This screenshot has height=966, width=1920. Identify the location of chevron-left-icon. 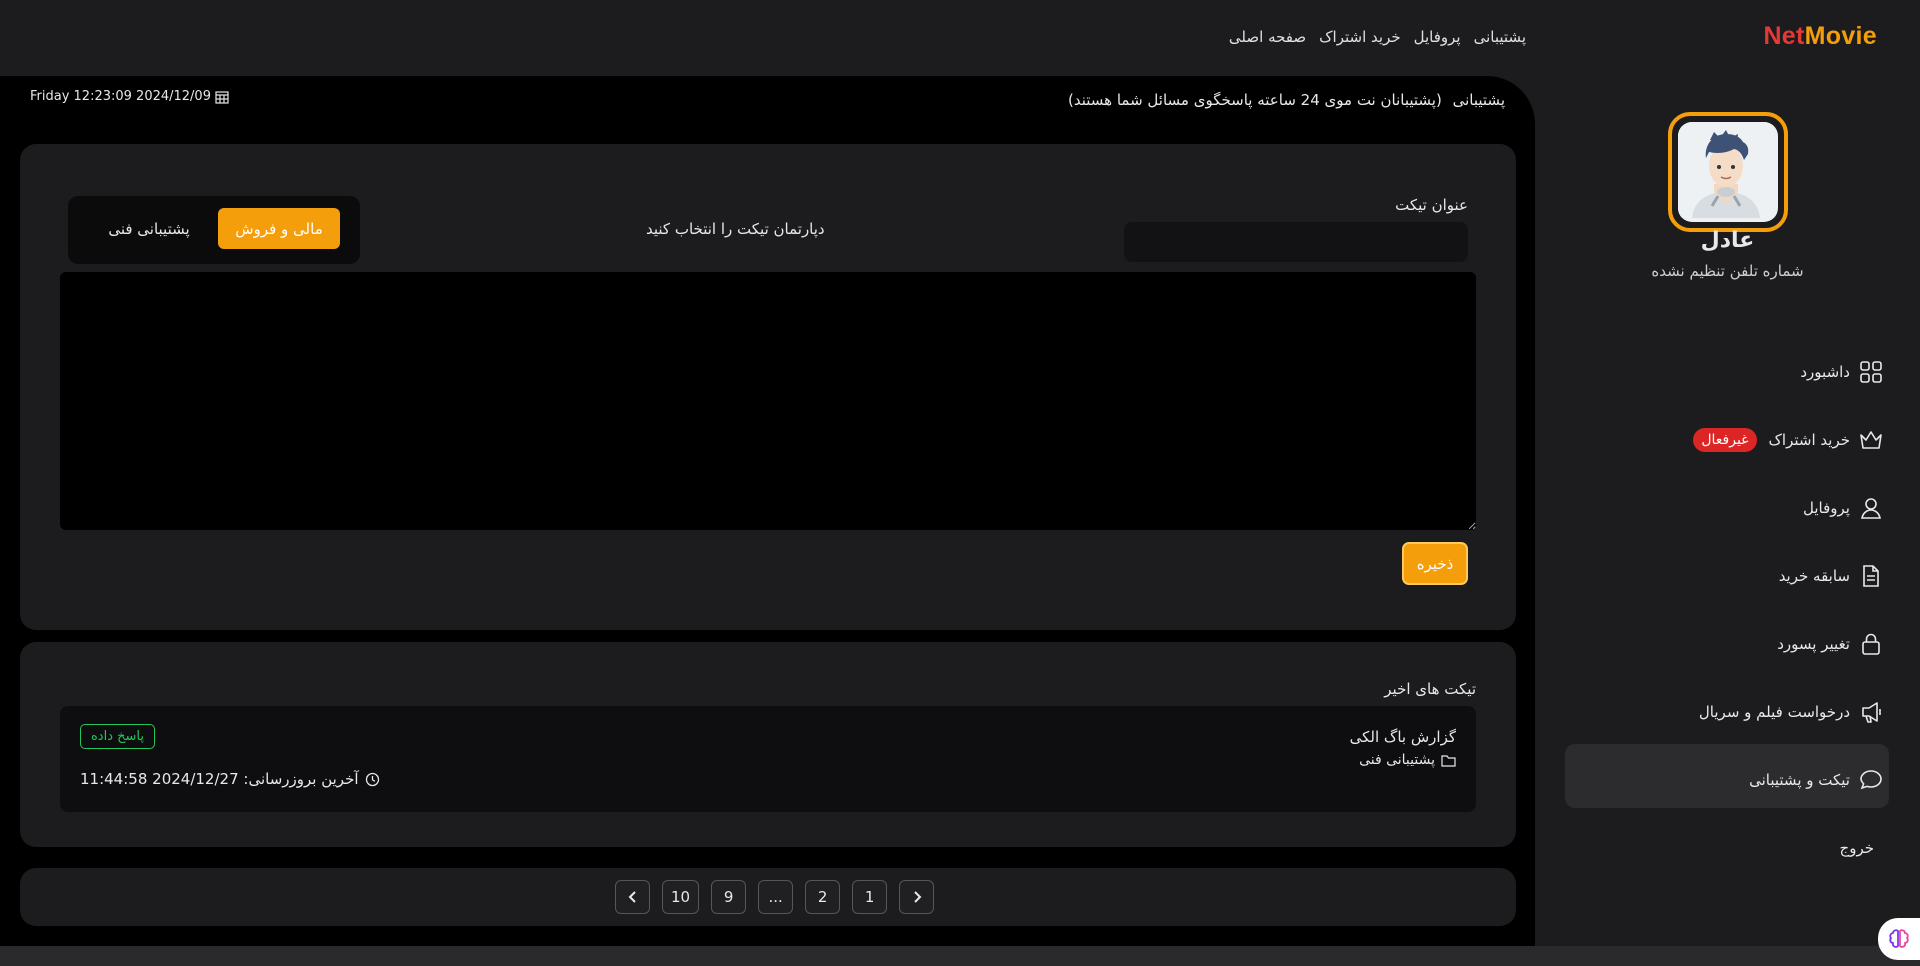
(632, 897).